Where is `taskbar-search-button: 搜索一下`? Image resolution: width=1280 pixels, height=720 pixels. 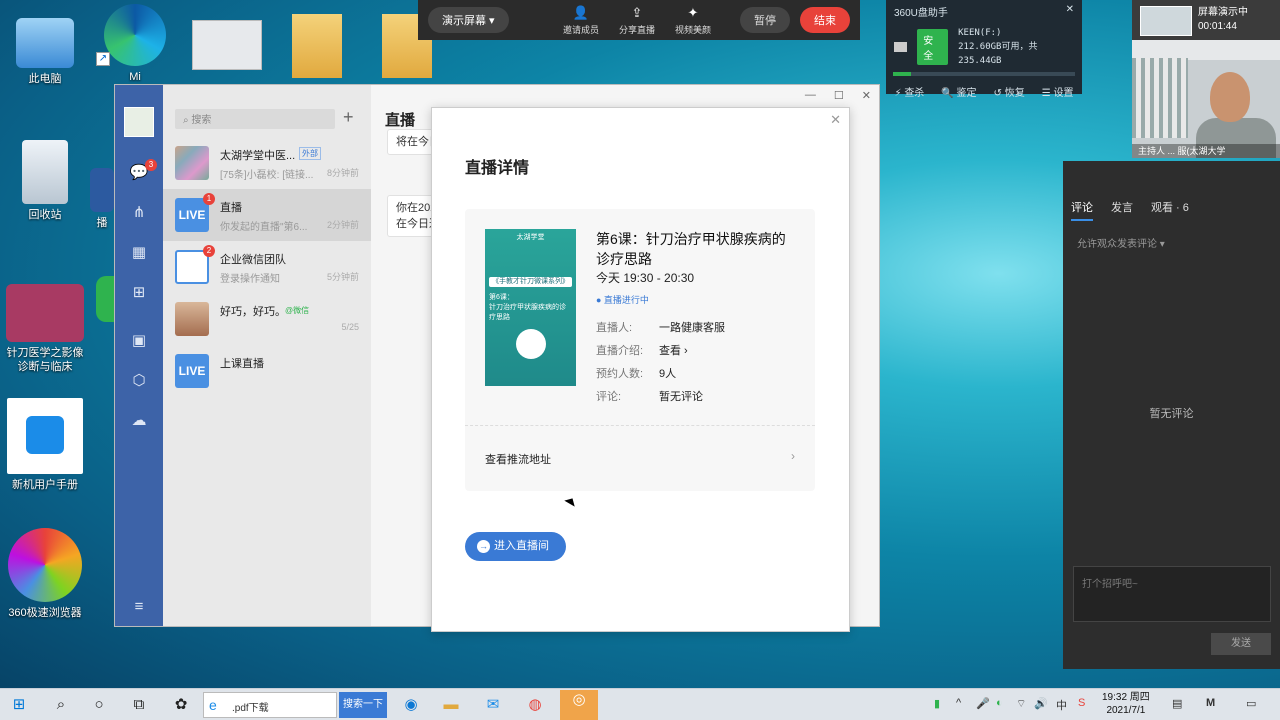
taskbar-search-button: 搜索一下 is located at coordinates (363, 705).